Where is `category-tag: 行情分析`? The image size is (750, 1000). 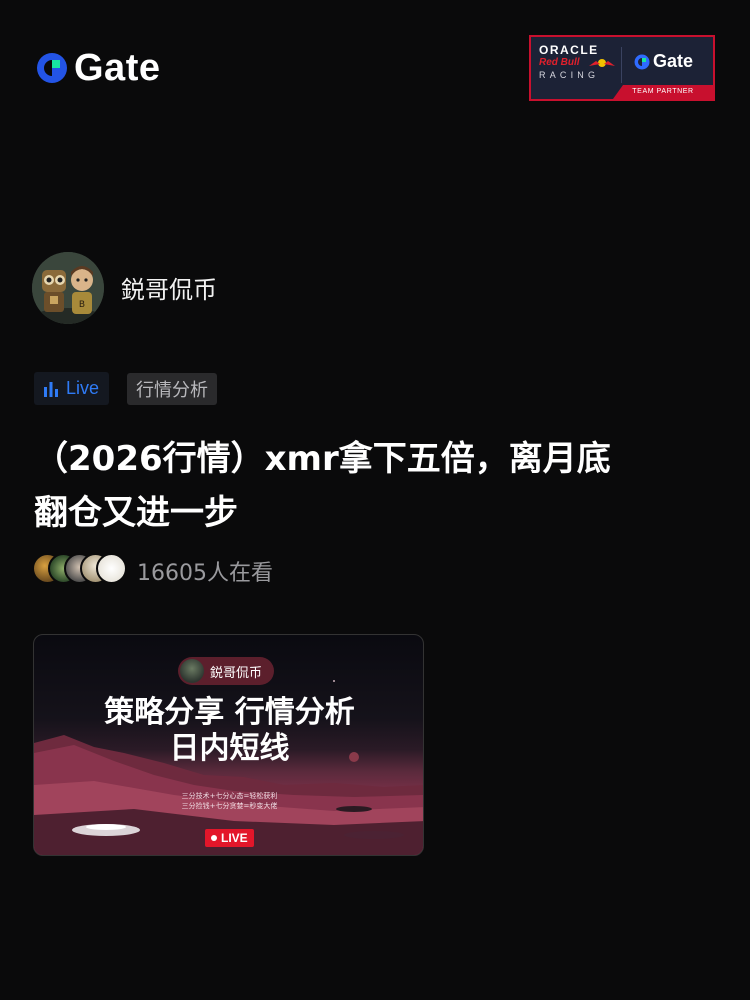
category-tag: 行情分析 is located at coordinates (172, 389).